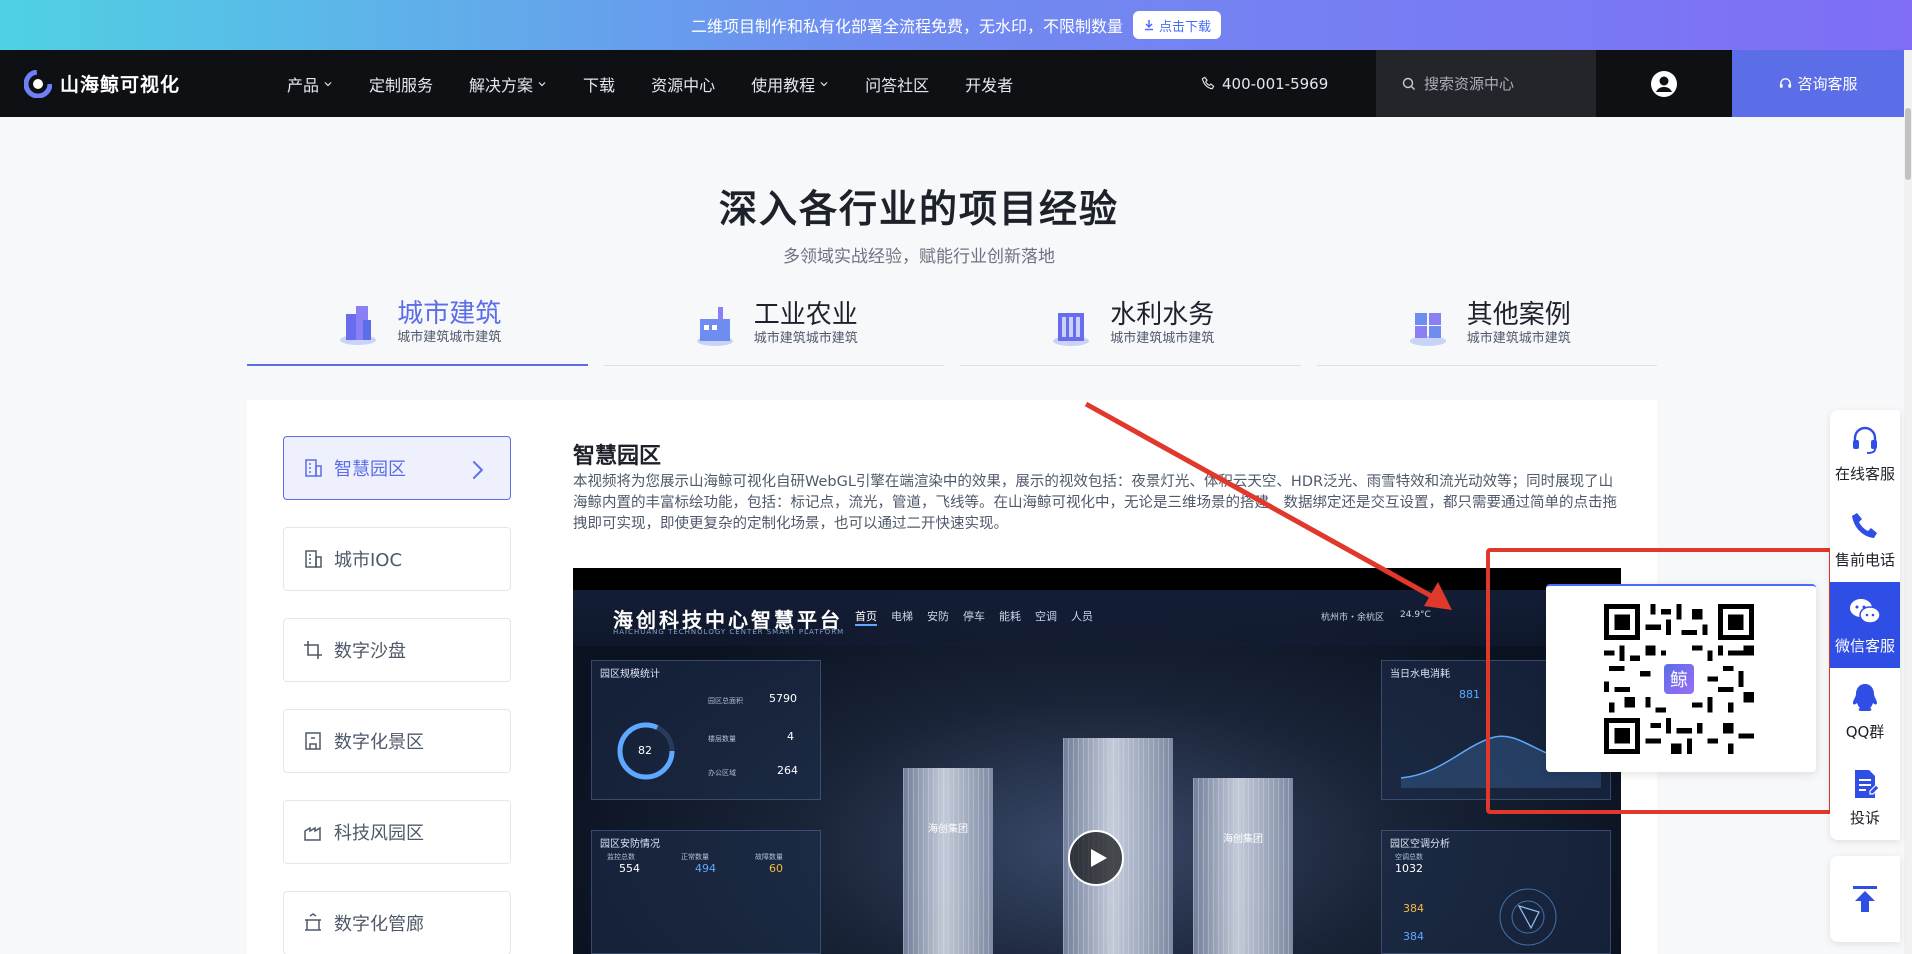 Image resolution: width=1912 pixels, height=954 pixels. What do you see at coordinates (1499, 83) in the screenshot?
I see `search-input` at bounding box center [1499, 83].